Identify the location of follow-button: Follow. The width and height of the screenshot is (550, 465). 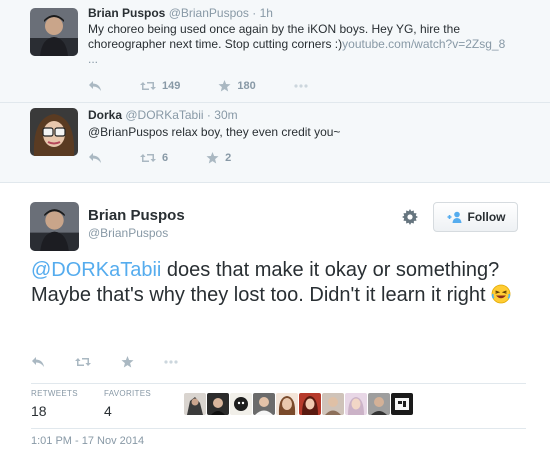
(475, 217).